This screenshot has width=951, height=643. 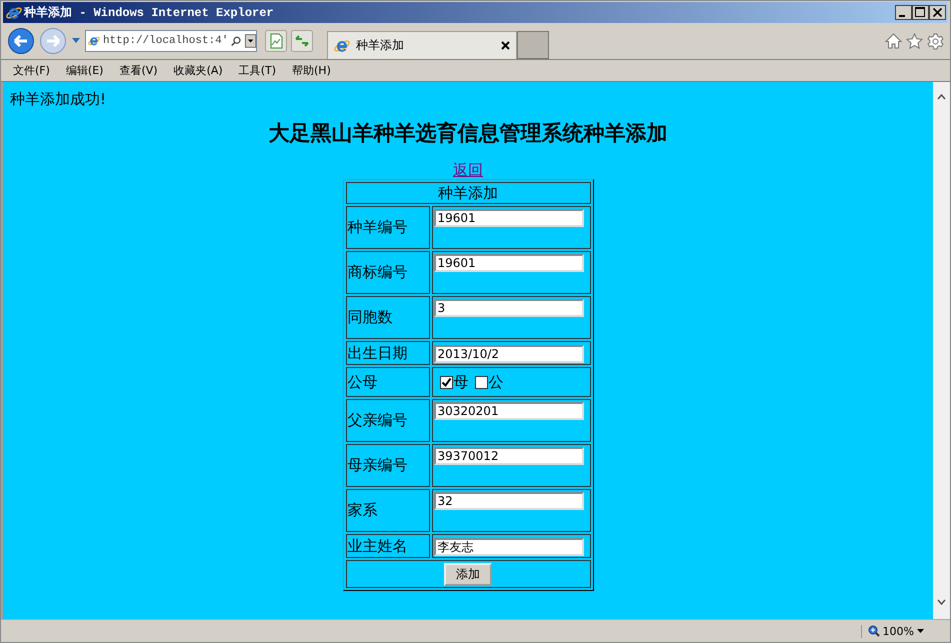 What do you see at coordinates (509, 411) in the screenshot?
I see `input-field: 30320201` at bounding box center [509, 411].